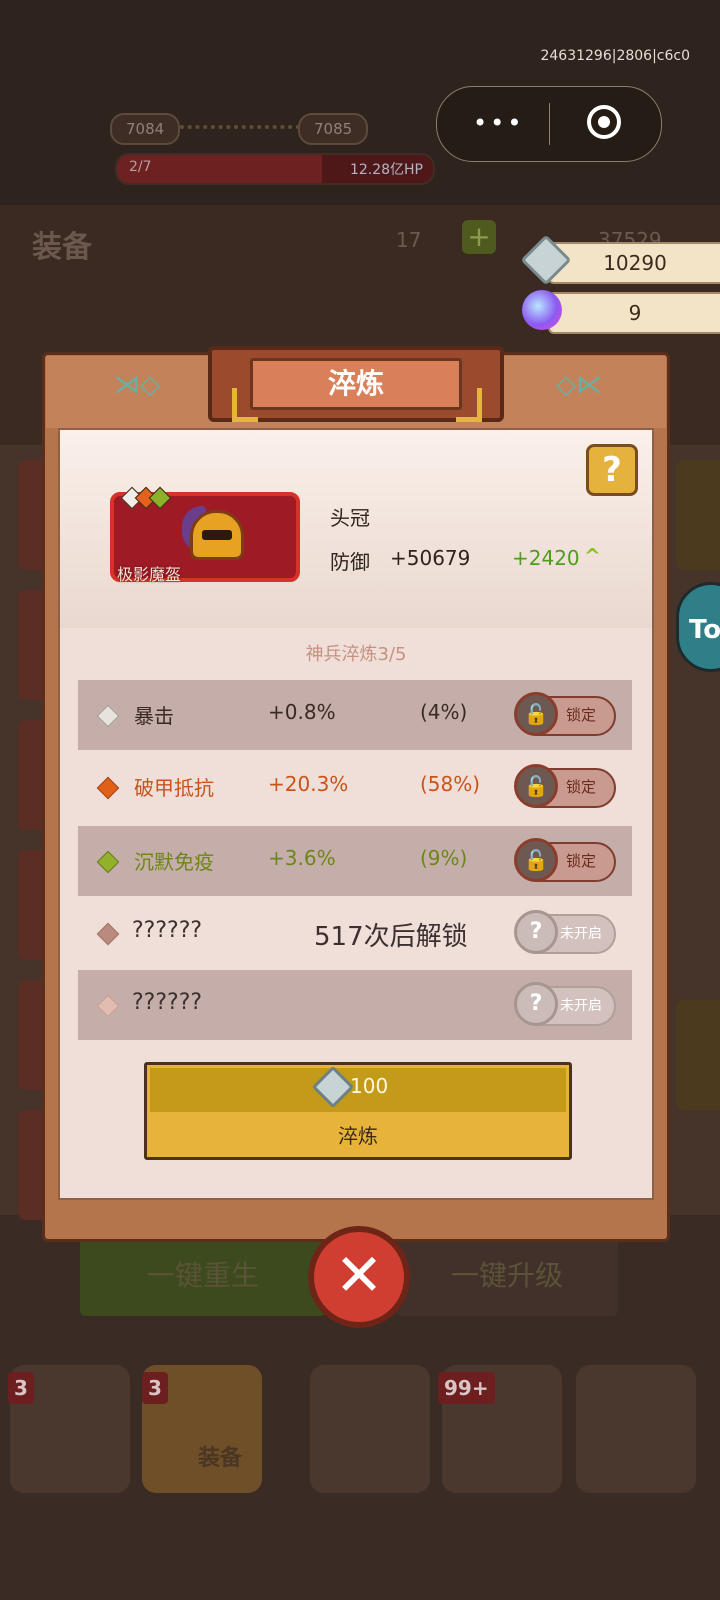 The image size is (720, 1600). Describe the element at coordinates (154, 716) in the screenshot. I see `attribute-name: 暴击` at that location.